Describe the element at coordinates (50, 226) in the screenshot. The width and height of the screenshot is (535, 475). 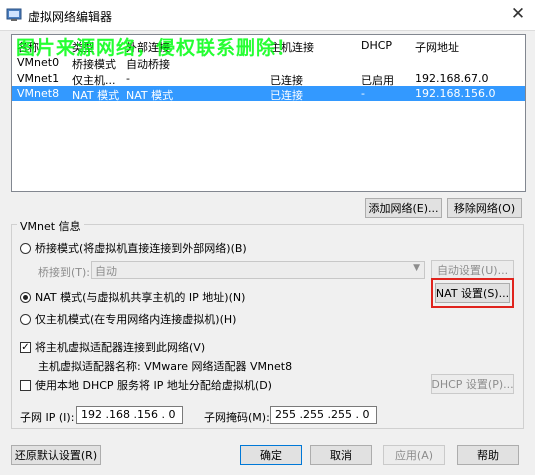
I see `vmnet-info-title: VMnet 信息` at that location.